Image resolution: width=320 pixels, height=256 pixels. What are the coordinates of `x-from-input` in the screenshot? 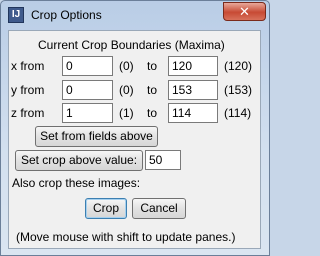 It's located at (87, 66).